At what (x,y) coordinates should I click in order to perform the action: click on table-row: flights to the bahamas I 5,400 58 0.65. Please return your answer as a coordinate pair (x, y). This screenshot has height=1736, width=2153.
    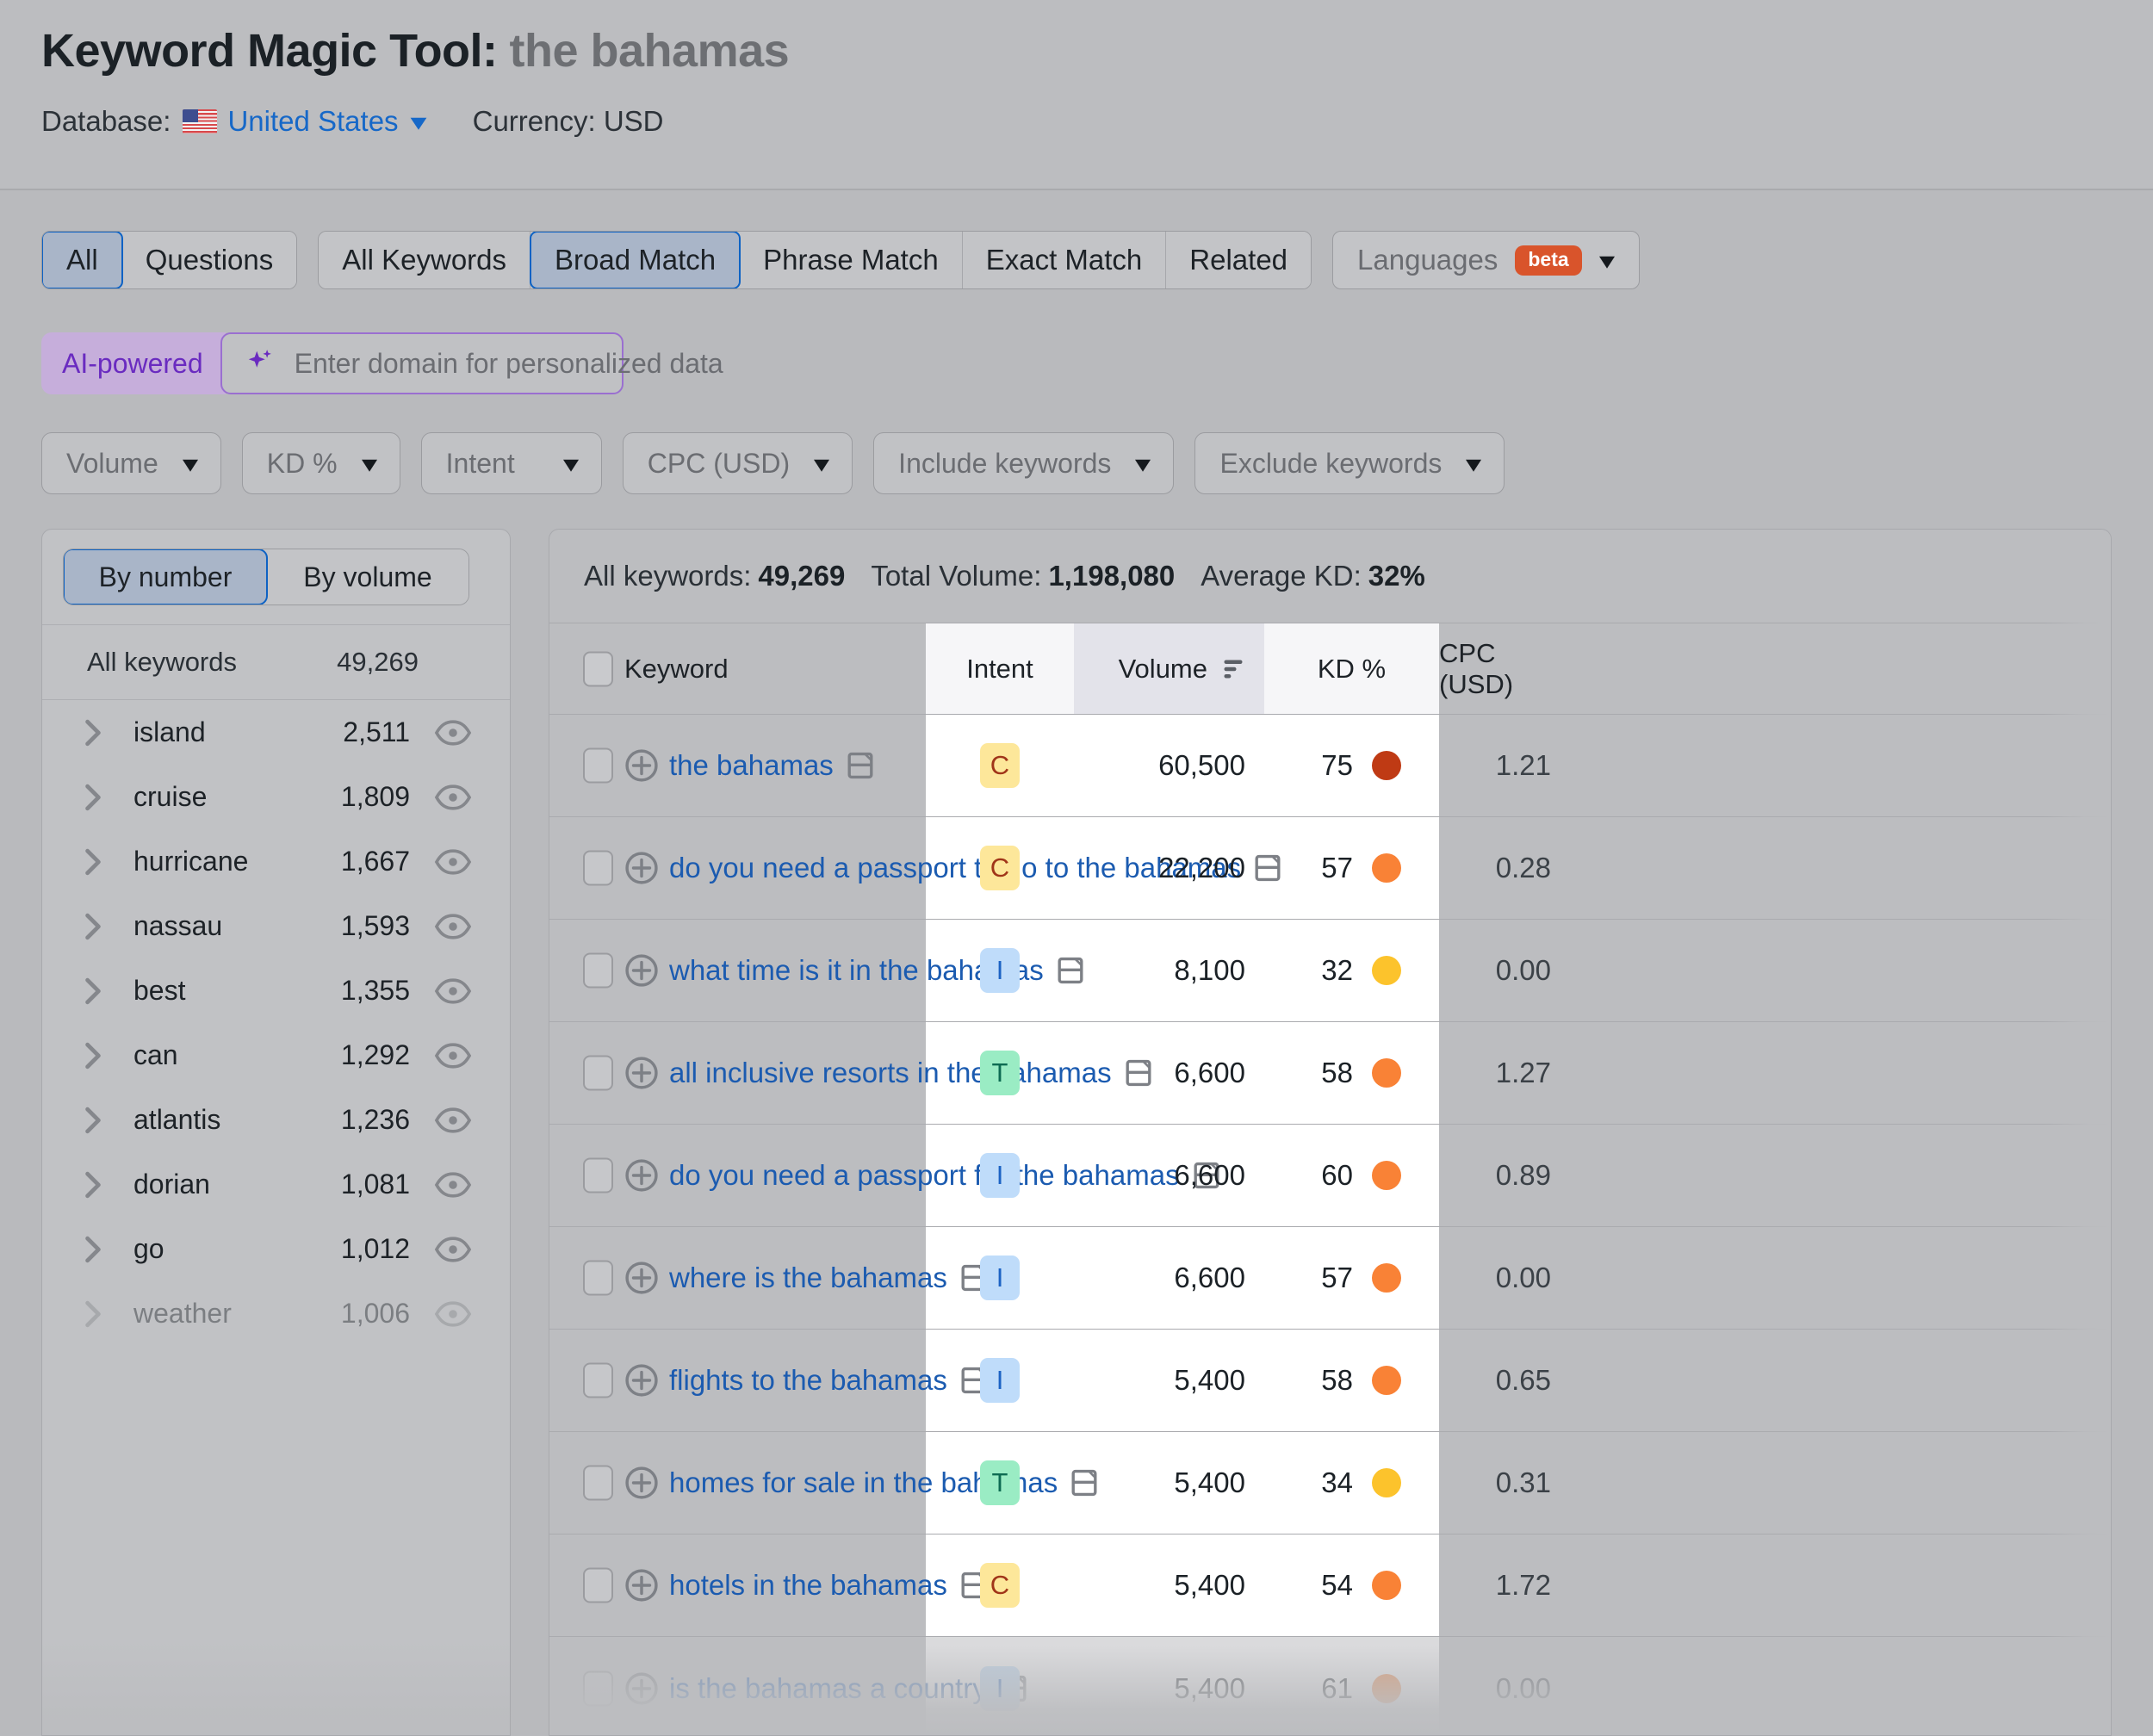
    Looking at the image, I should click on (1330, 1381).